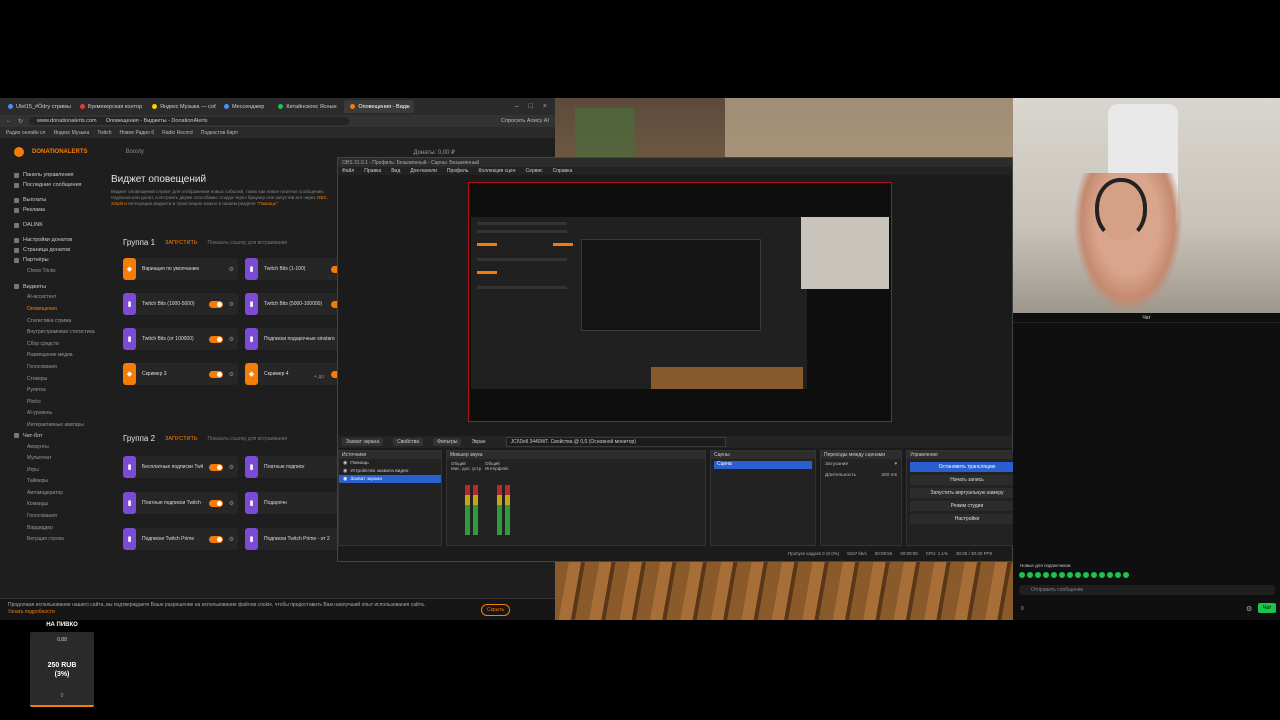 The height and width of the screenshot is (720, 1280). I want to click on sidebar-subitem: AI-уровень, so click(59, 414).